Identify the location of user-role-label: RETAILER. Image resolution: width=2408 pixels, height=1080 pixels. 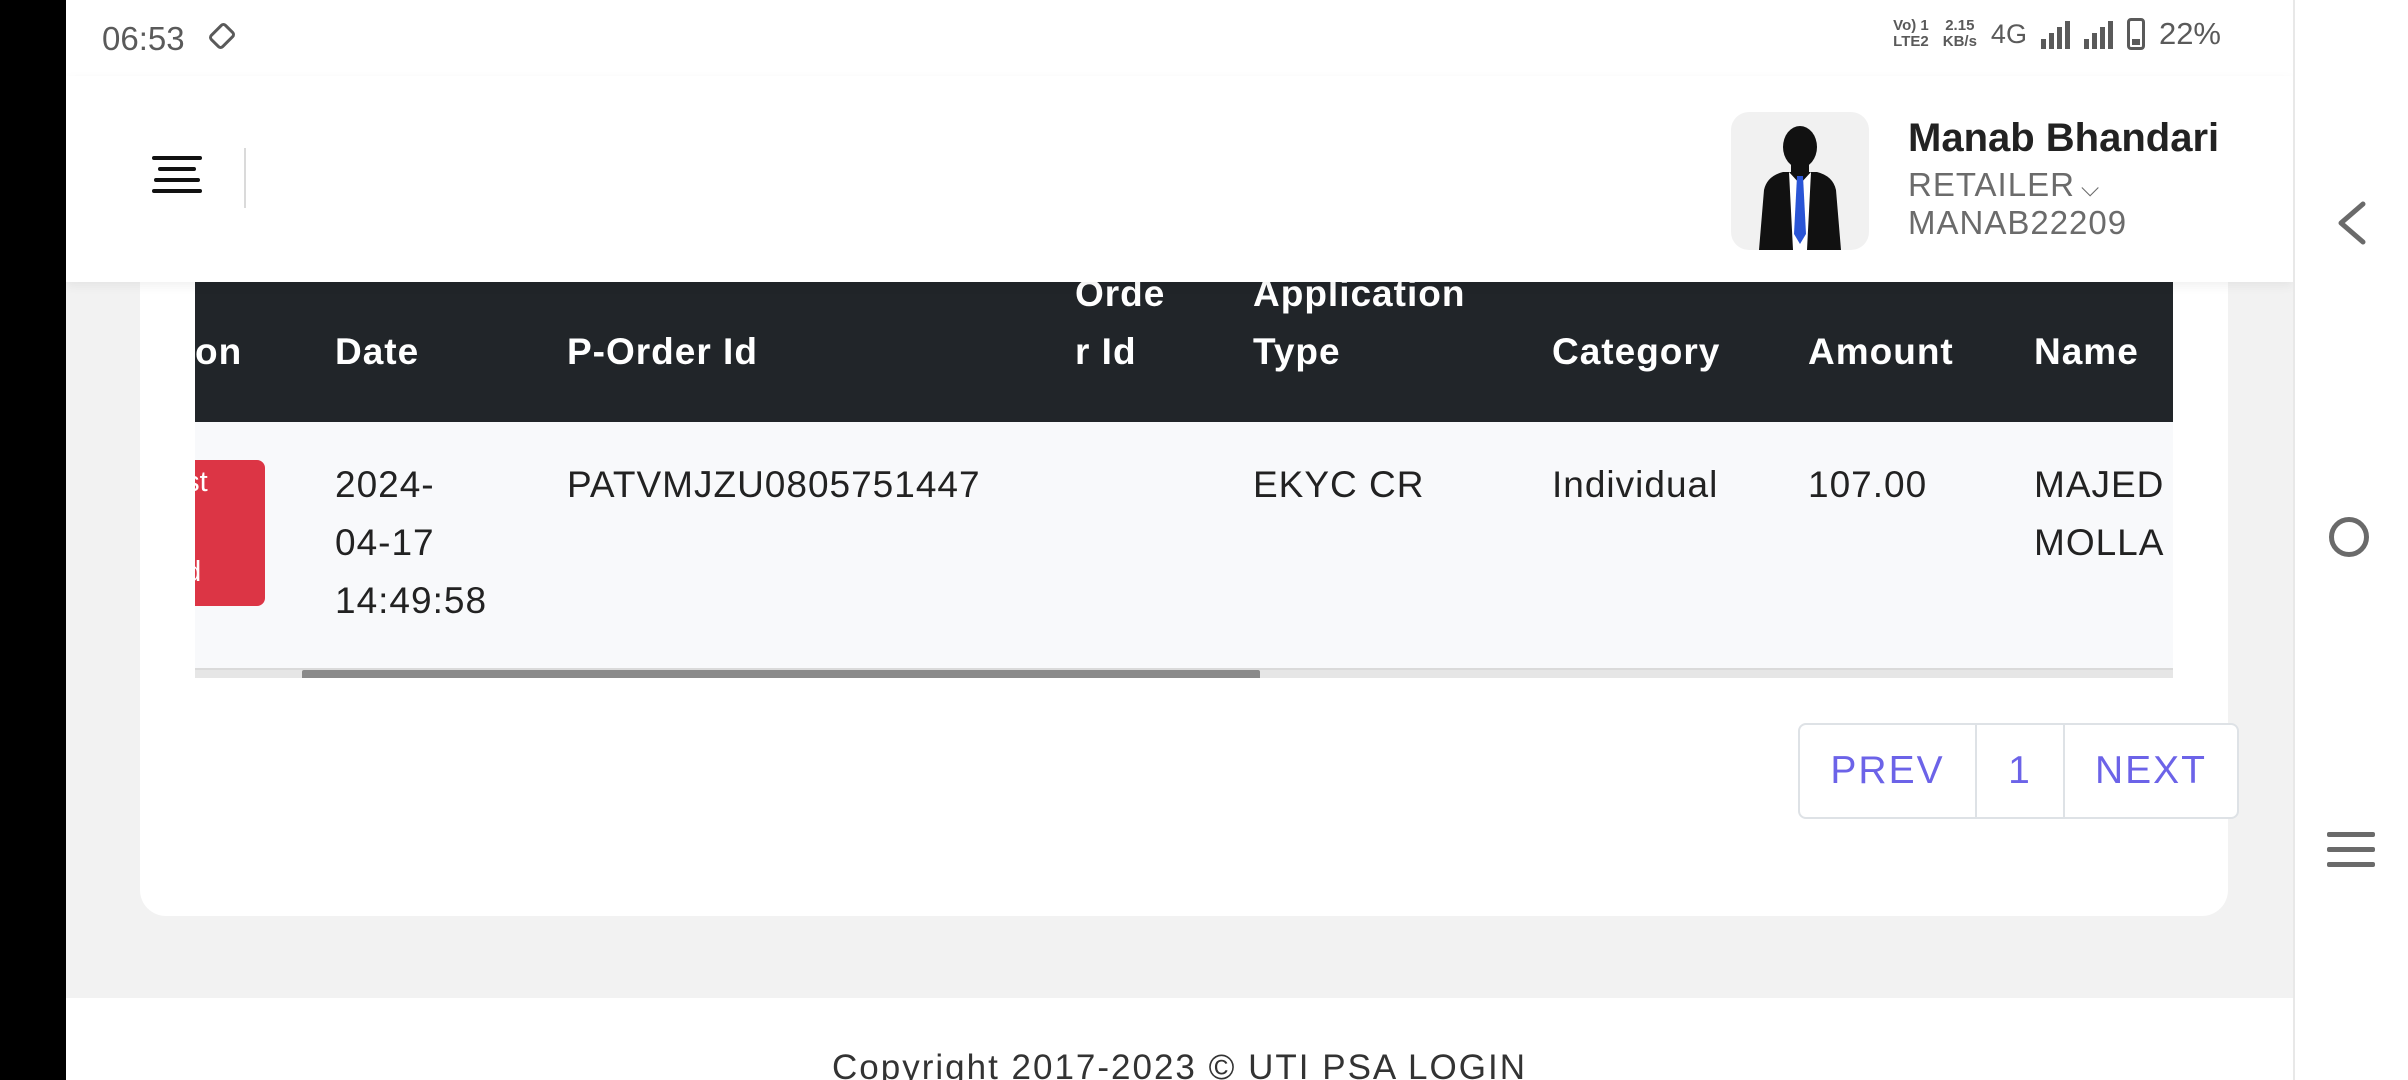
(1991, 184).